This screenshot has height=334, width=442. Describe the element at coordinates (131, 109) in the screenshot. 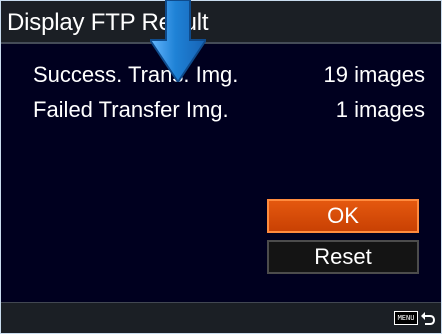

I see `result-label: Failed Transfer Img.` at that location.